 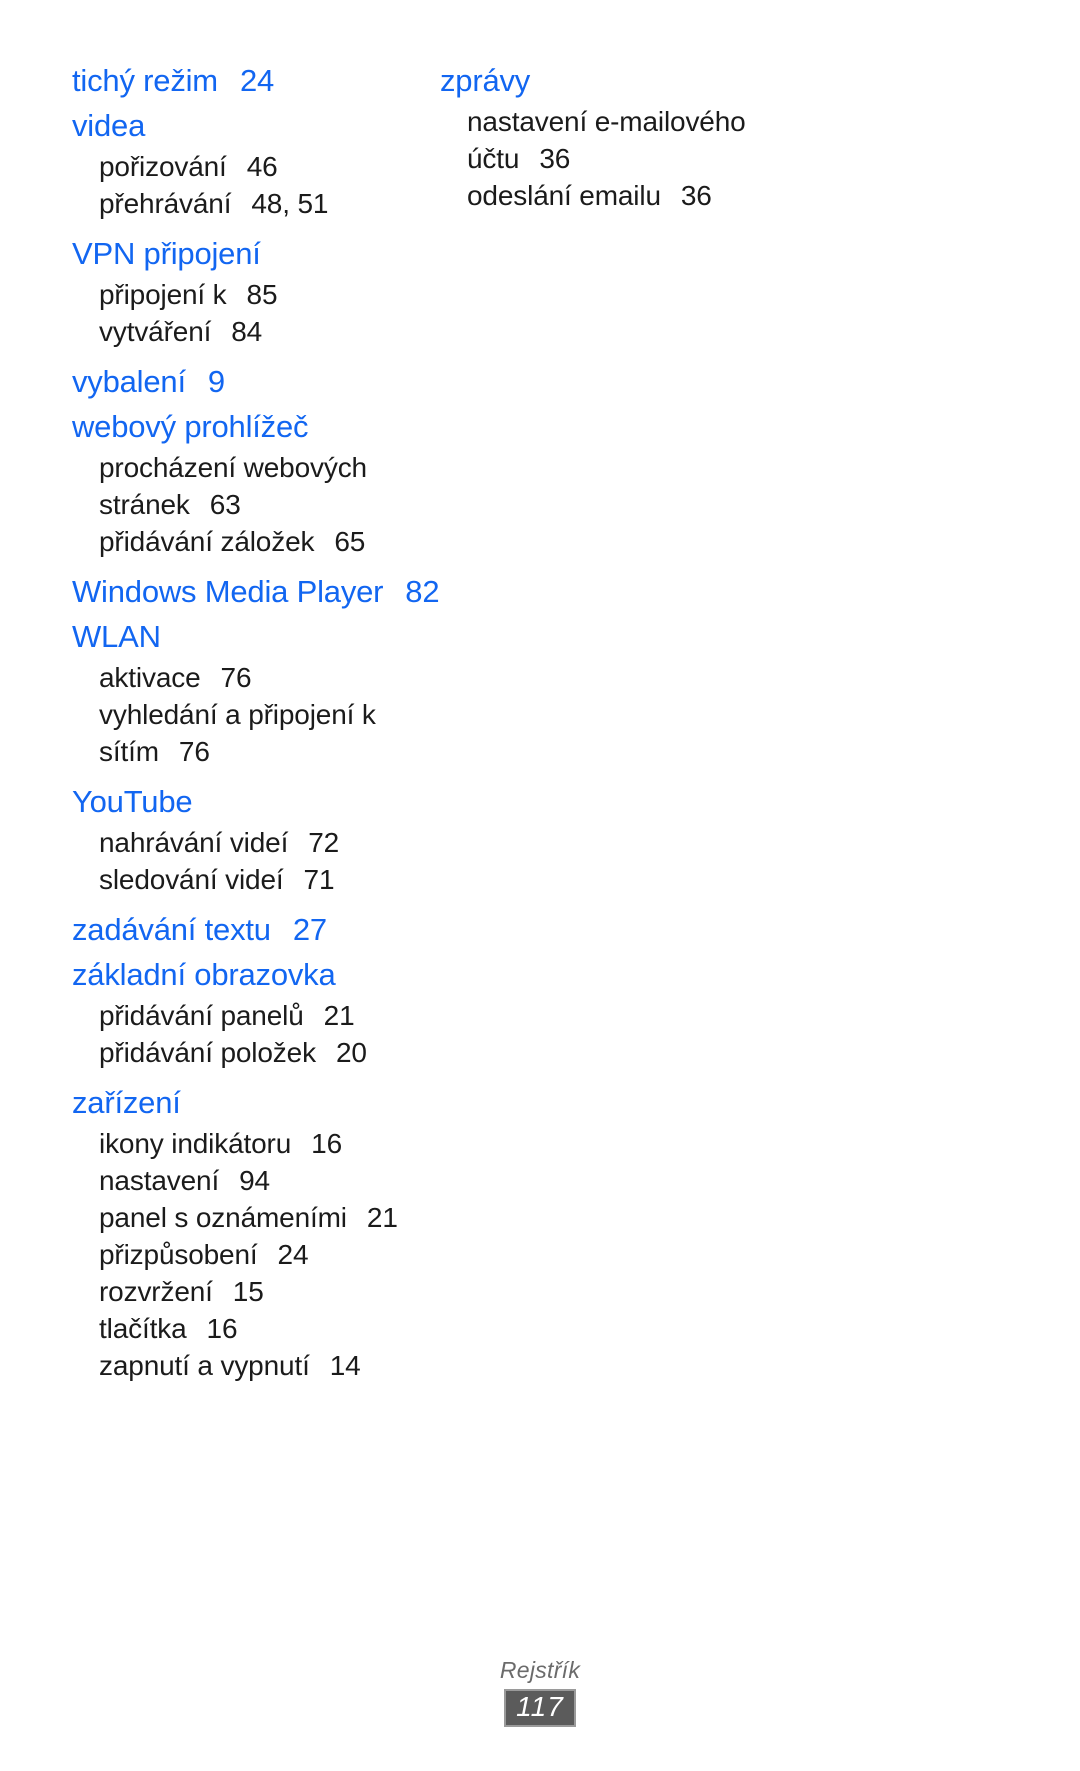 I want to click on index-entry: zapnutí a vypnutí 14, so click(x=250, y=1365).